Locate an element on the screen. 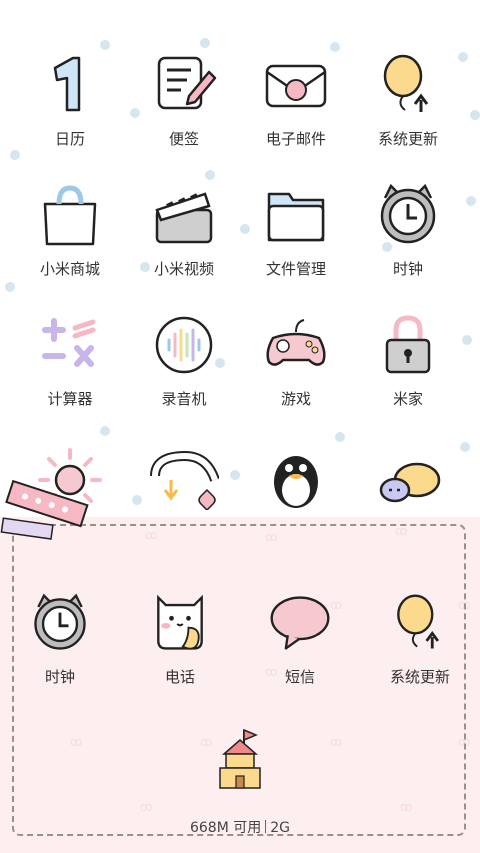 Image resolution: width=480 pixels, height=853 pixels. app-system-update: 系统更新 is located at coordinates (408, 105).